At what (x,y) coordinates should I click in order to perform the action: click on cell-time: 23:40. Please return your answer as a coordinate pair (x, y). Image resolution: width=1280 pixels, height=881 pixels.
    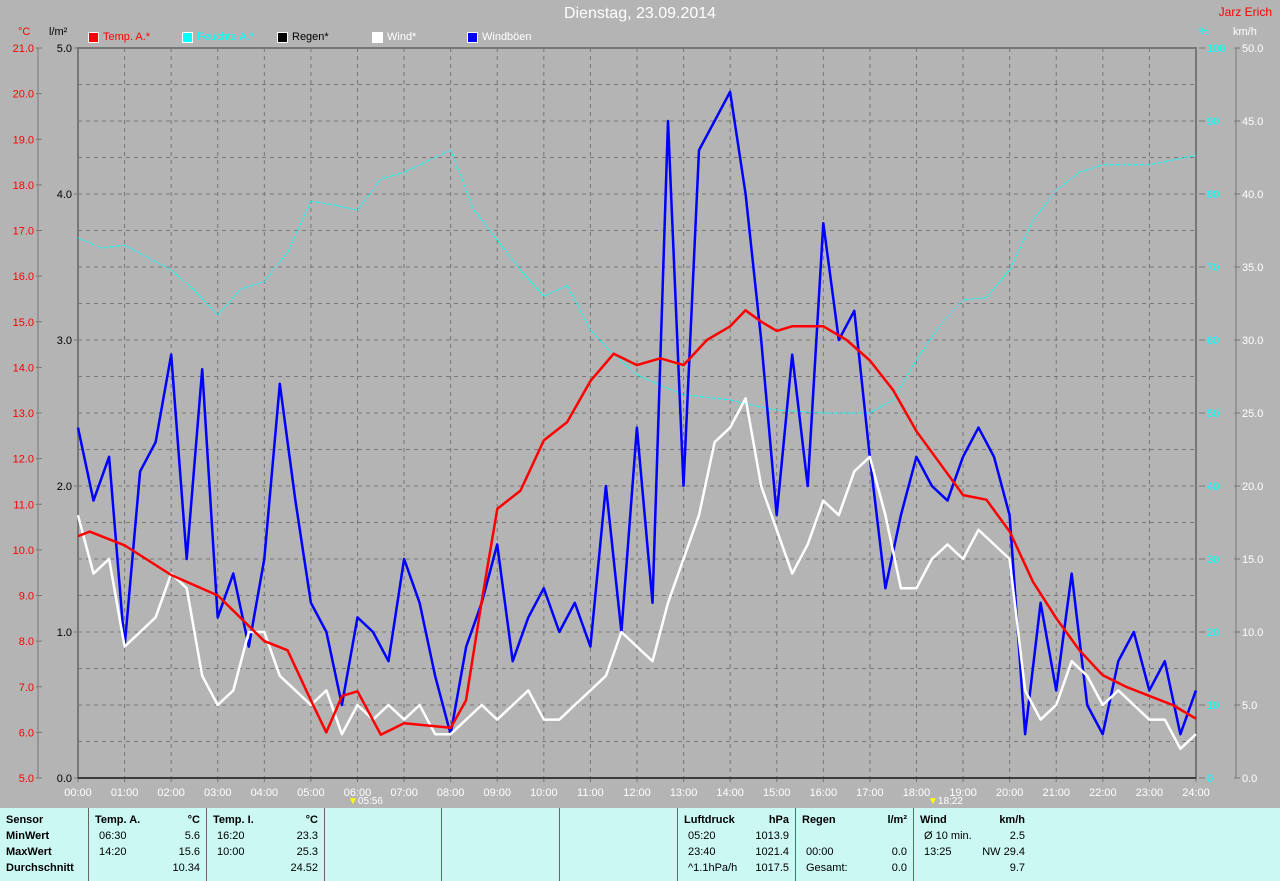
    Looking at the image, I should click on (702, 852).